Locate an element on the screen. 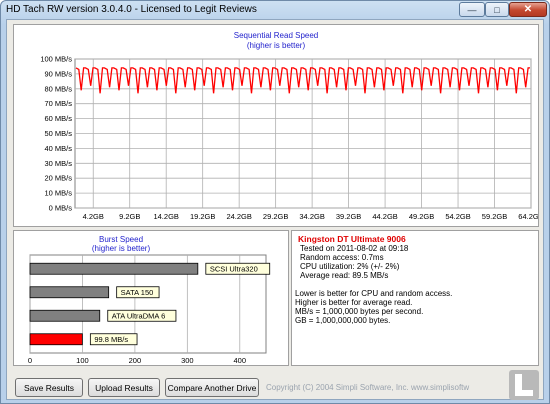 The height and width of the screenshot is (404, 550). burst-bar-label: ATA UltraDMA 6 is located at coordinates (139, 316).